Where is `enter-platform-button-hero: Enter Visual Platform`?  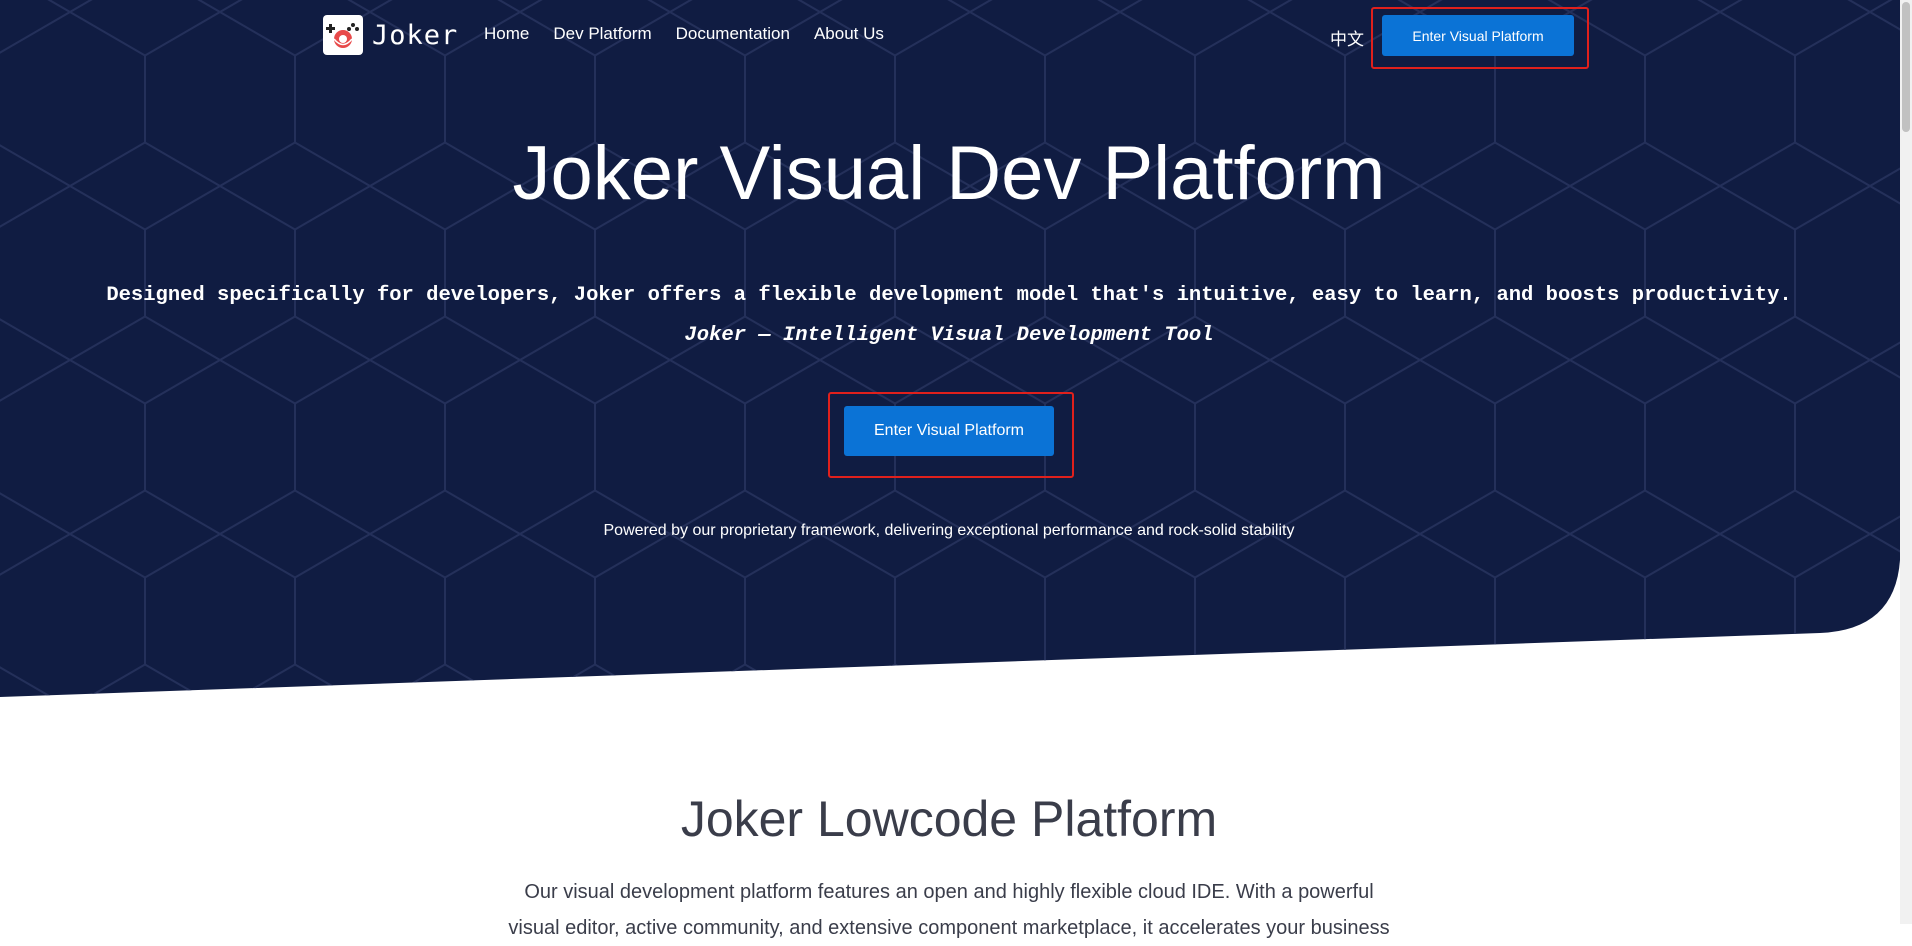
enter-platform-button-hero: Enter Visual Platform is located at coordinates (949, 431).